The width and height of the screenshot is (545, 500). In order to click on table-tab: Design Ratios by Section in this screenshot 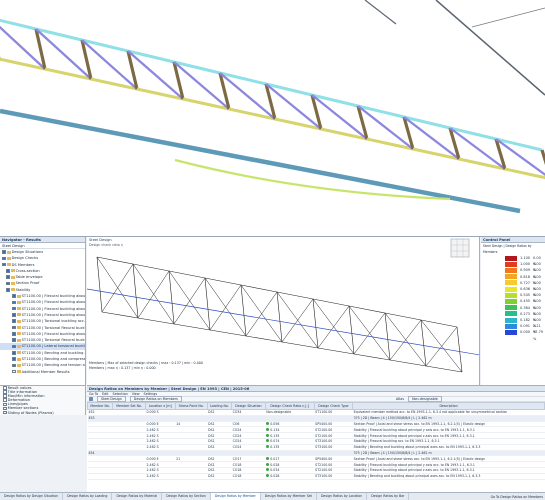, I will do `click(186, 496)`.